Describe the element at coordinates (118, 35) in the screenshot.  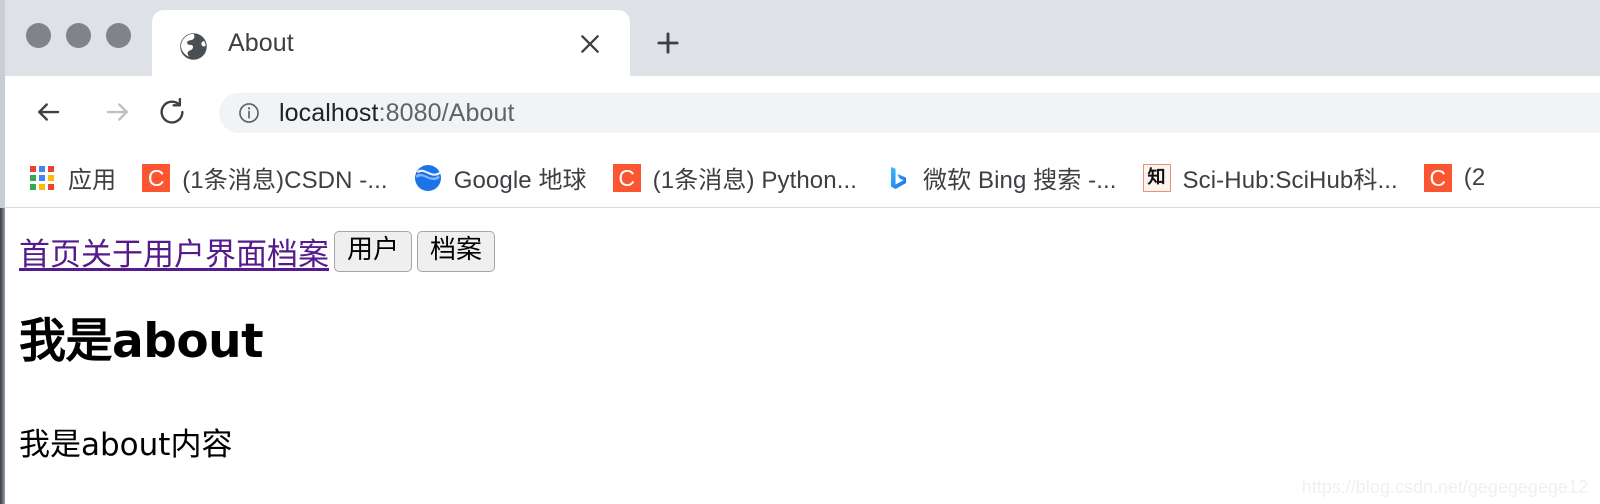
I see `window-maximize-button` at that location.